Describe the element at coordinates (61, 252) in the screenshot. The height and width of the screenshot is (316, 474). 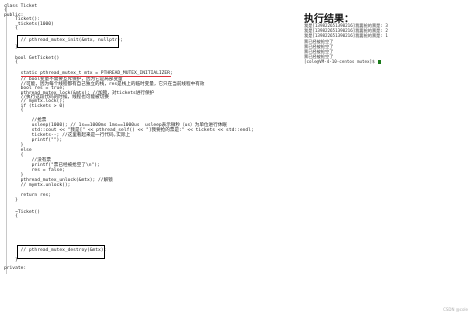
I see `highlight-box-destroy` at that location.